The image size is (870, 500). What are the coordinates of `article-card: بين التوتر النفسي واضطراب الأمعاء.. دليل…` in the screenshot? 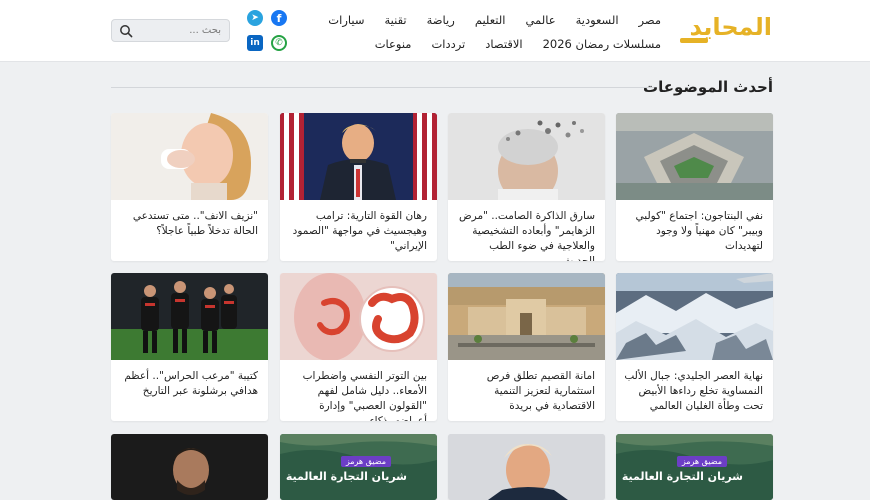 It's located at (358, 347).